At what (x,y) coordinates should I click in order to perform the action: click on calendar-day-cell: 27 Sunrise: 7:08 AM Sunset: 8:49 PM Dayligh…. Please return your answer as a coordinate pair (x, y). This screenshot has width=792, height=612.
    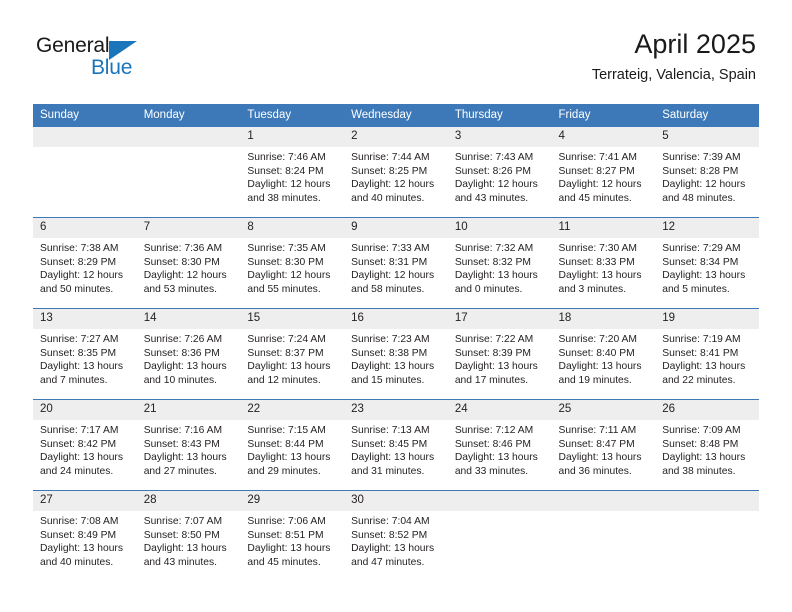
    Looking at the image, I should click on (85, 535).